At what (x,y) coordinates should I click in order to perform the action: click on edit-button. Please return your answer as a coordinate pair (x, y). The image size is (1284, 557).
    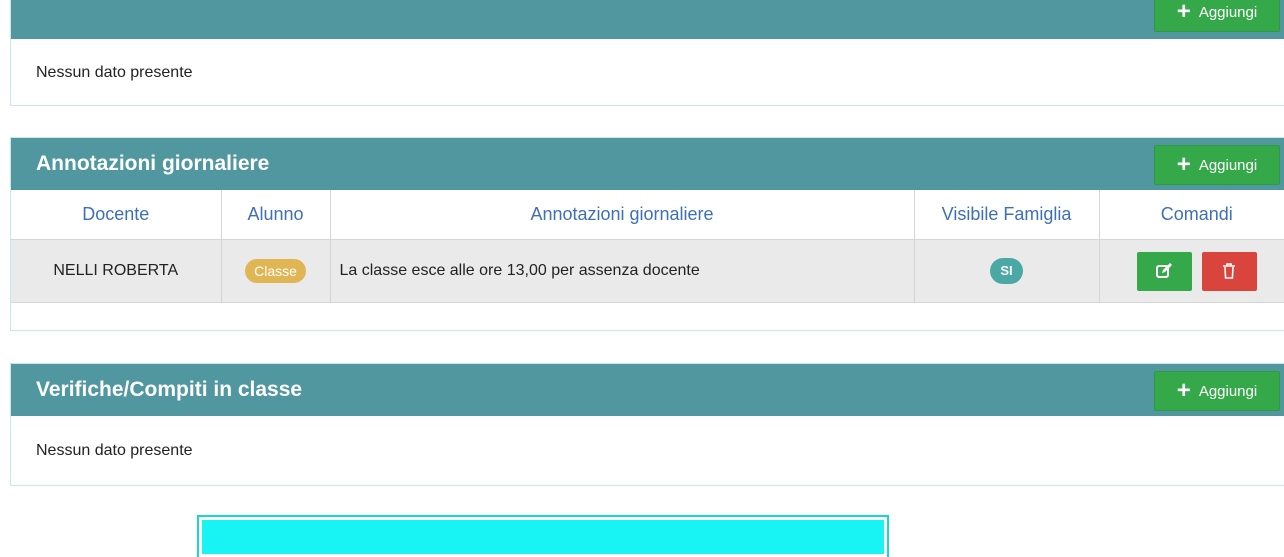
    Looking at the image, I should click on (1164, 271).